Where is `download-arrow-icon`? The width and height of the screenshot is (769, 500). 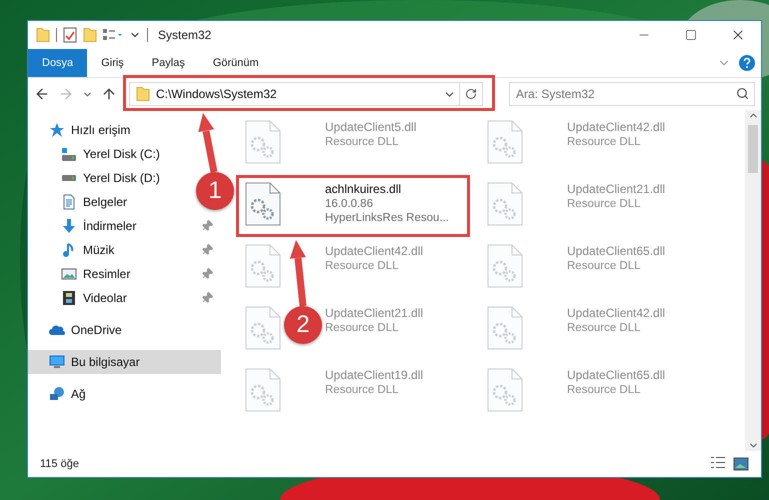 download-arrow-icon is located at coordinates (69, 226).